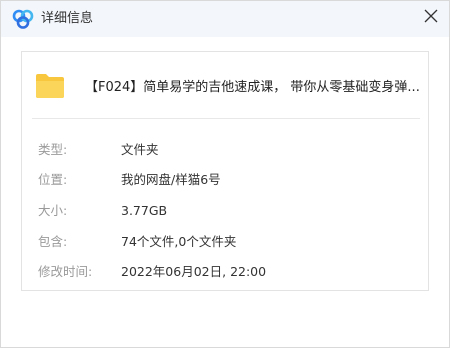  I want to click on folder-icon, so click(50, 86).